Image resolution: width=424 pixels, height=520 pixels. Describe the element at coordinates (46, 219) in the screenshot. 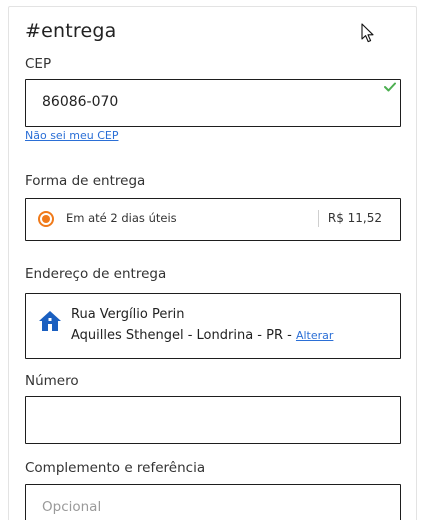

I see `shipping-radio` at that location.